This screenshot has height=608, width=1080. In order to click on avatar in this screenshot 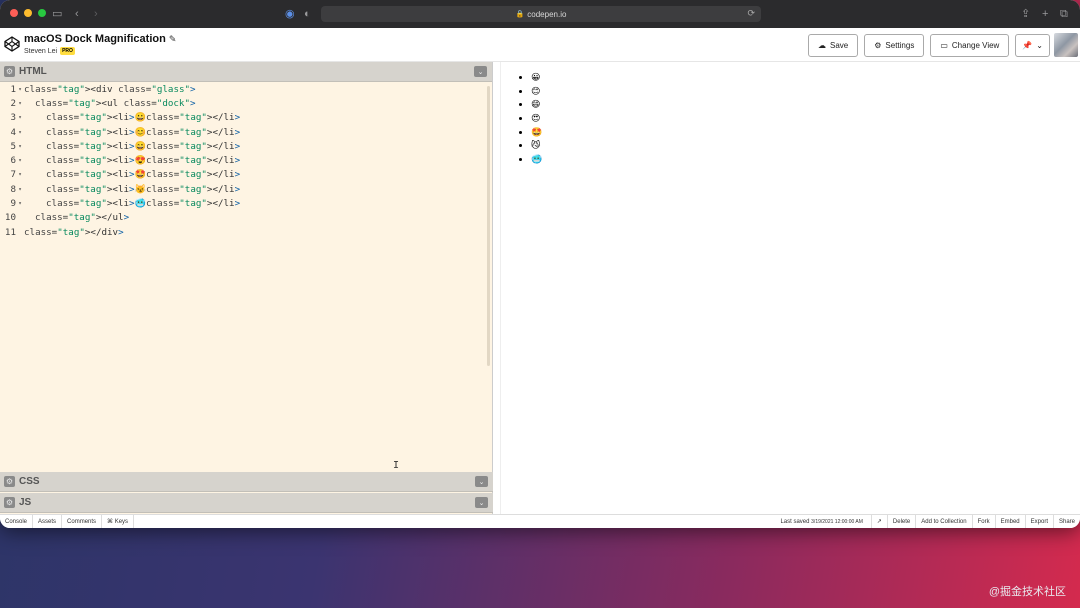, I will do `click(1066, 45)`.